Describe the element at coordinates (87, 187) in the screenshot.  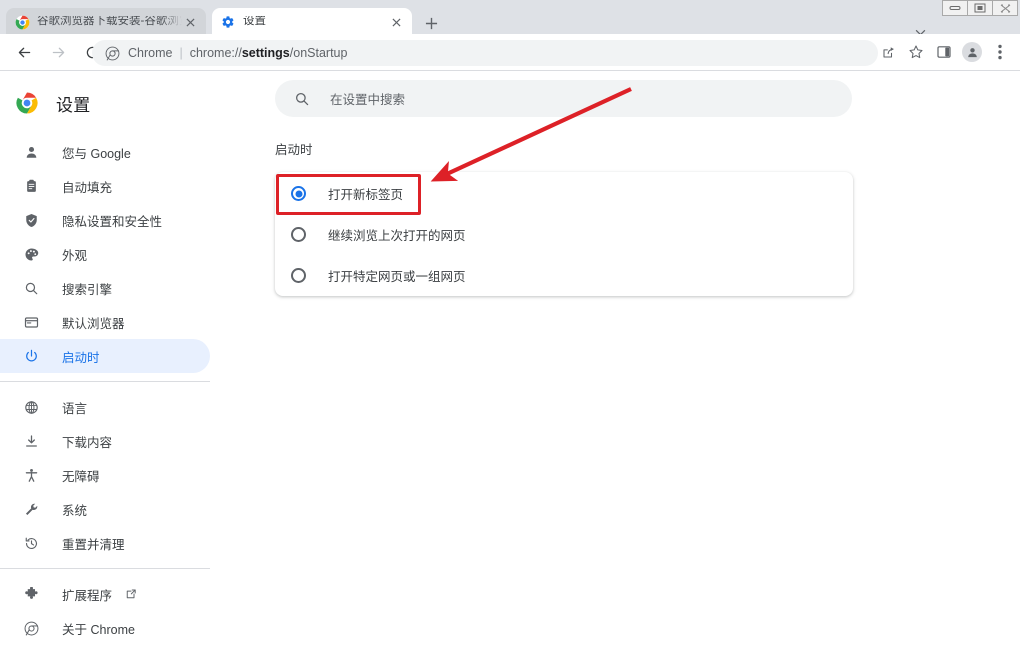
I see `sidebar-item-label: 自动填充` at that location.